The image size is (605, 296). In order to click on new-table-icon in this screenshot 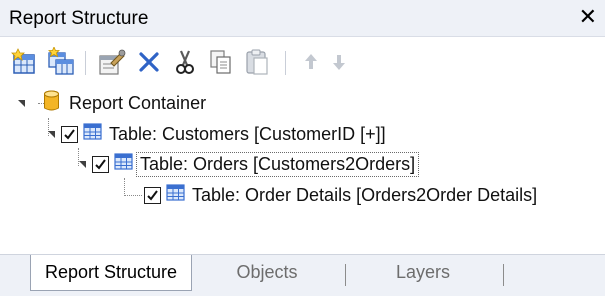, I will do `click(25, 62)`.